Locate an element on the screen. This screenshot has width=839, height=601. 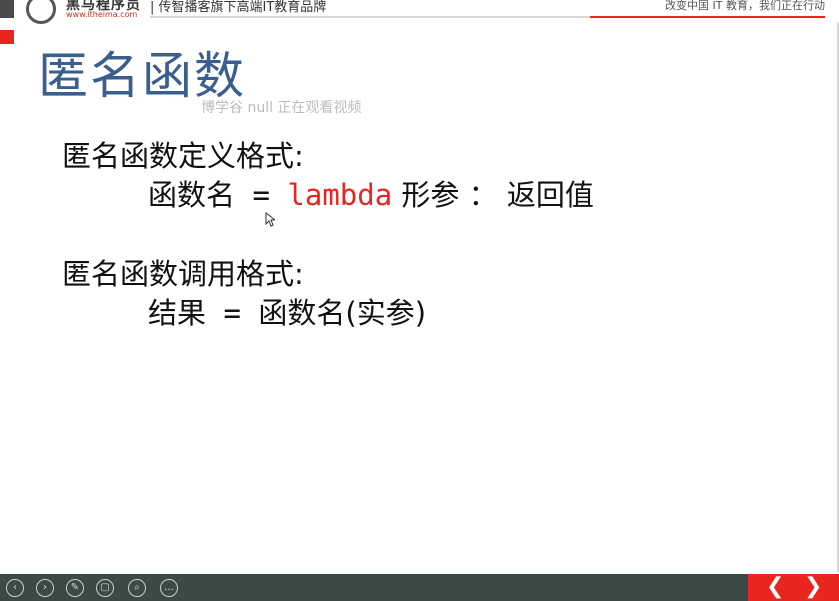
def-function-name: 函数名 is located at coordinates (192, 195).